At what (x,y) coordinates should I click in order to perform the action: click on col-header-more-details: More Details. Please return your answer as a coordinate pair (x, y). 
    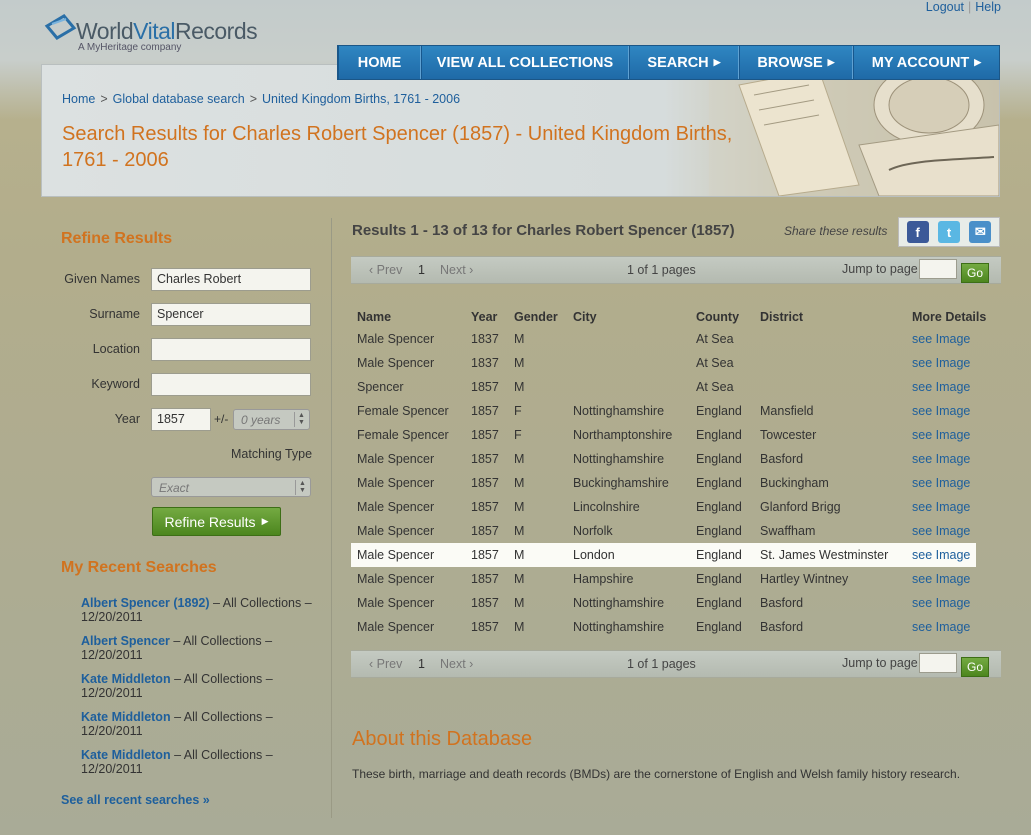
    Looking at the image, I should click on (949, 317).